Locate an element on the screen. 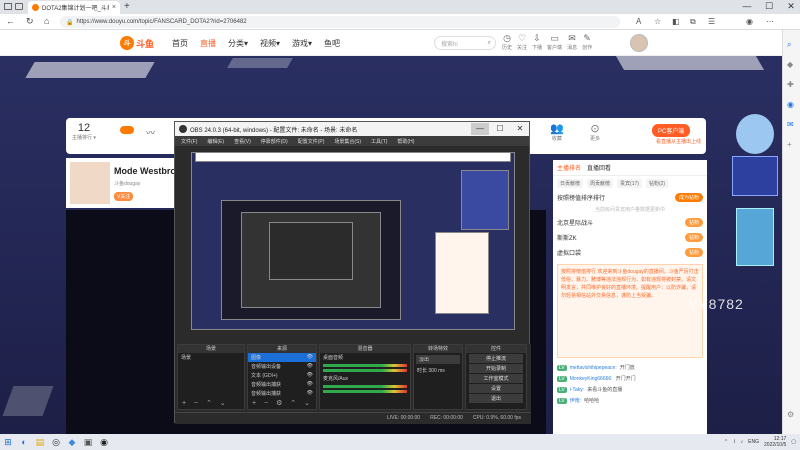  source-item: 音频输出设备 👁 is located at coordinates (282, 366).